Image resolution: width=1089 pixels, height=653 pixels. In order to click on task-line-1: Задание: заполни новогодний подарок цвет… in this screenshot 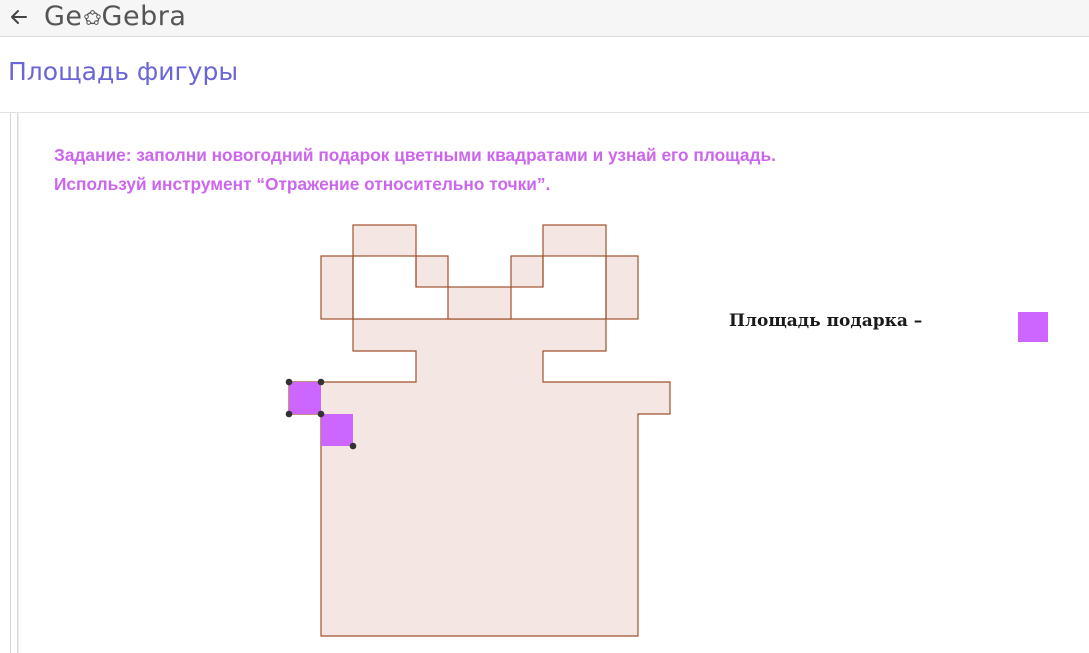, I will do `click(415, 155)`.